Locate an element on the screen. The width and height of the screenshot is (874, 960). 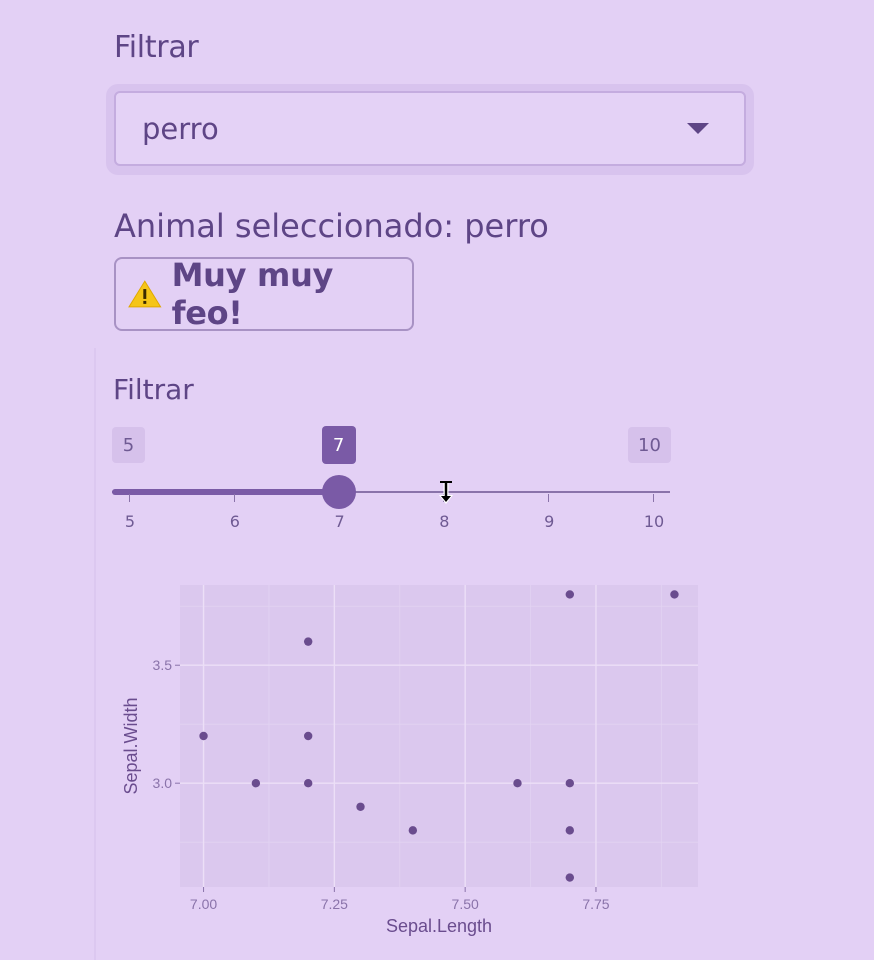
x-tick-label: 7.75 is located at coordinates (595, 904).